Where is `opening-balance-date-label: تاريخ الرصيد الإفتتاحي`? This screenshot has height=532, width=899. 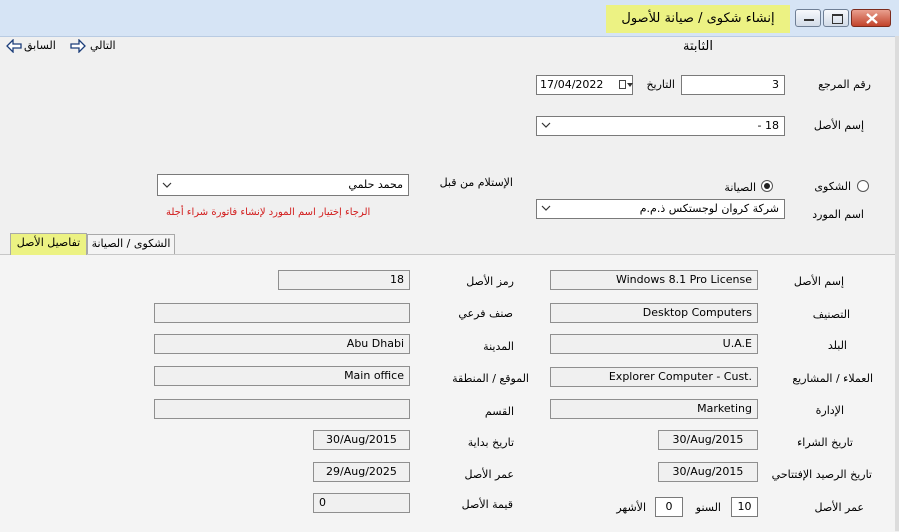
opening-balance-date-label: تاريخ الرصيد الإفتتاحي is located at coordinates (821, 474).